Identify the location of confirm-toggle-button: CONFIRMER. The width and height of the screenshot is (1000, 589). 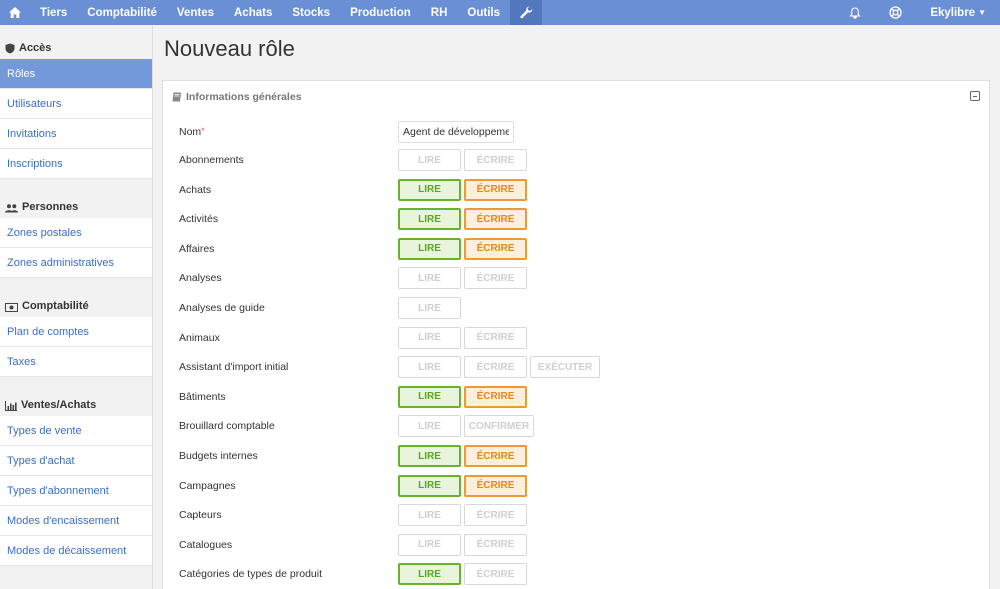
(499, 426).